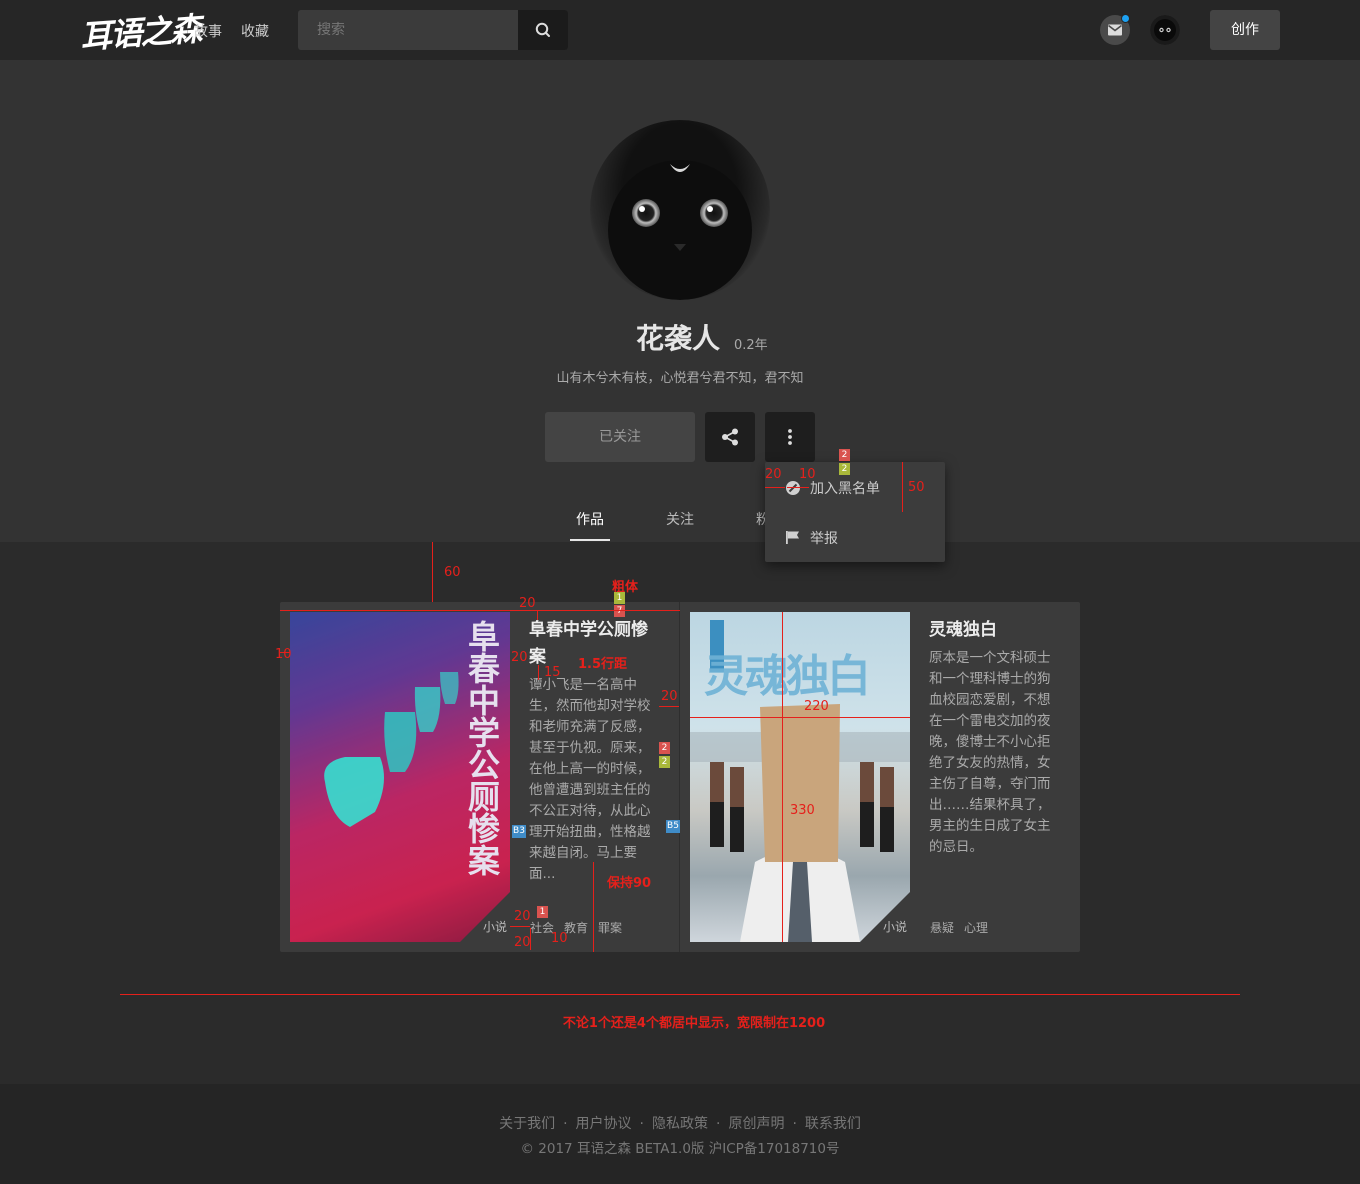  What do you see at coordinates (679, 777) in the screenshot?
I see `card-divider` at bounding box center [679, 777].